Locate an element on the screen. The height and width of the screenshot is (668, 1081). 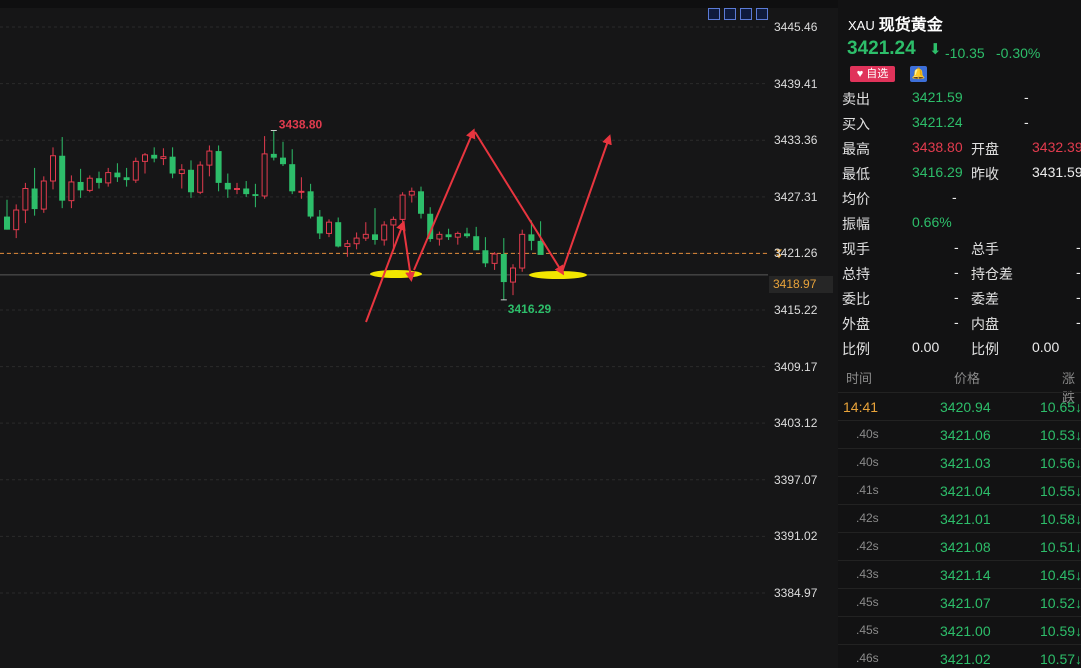
quote-row: 现手 - 总手 - is located at coordinates (959, 248).